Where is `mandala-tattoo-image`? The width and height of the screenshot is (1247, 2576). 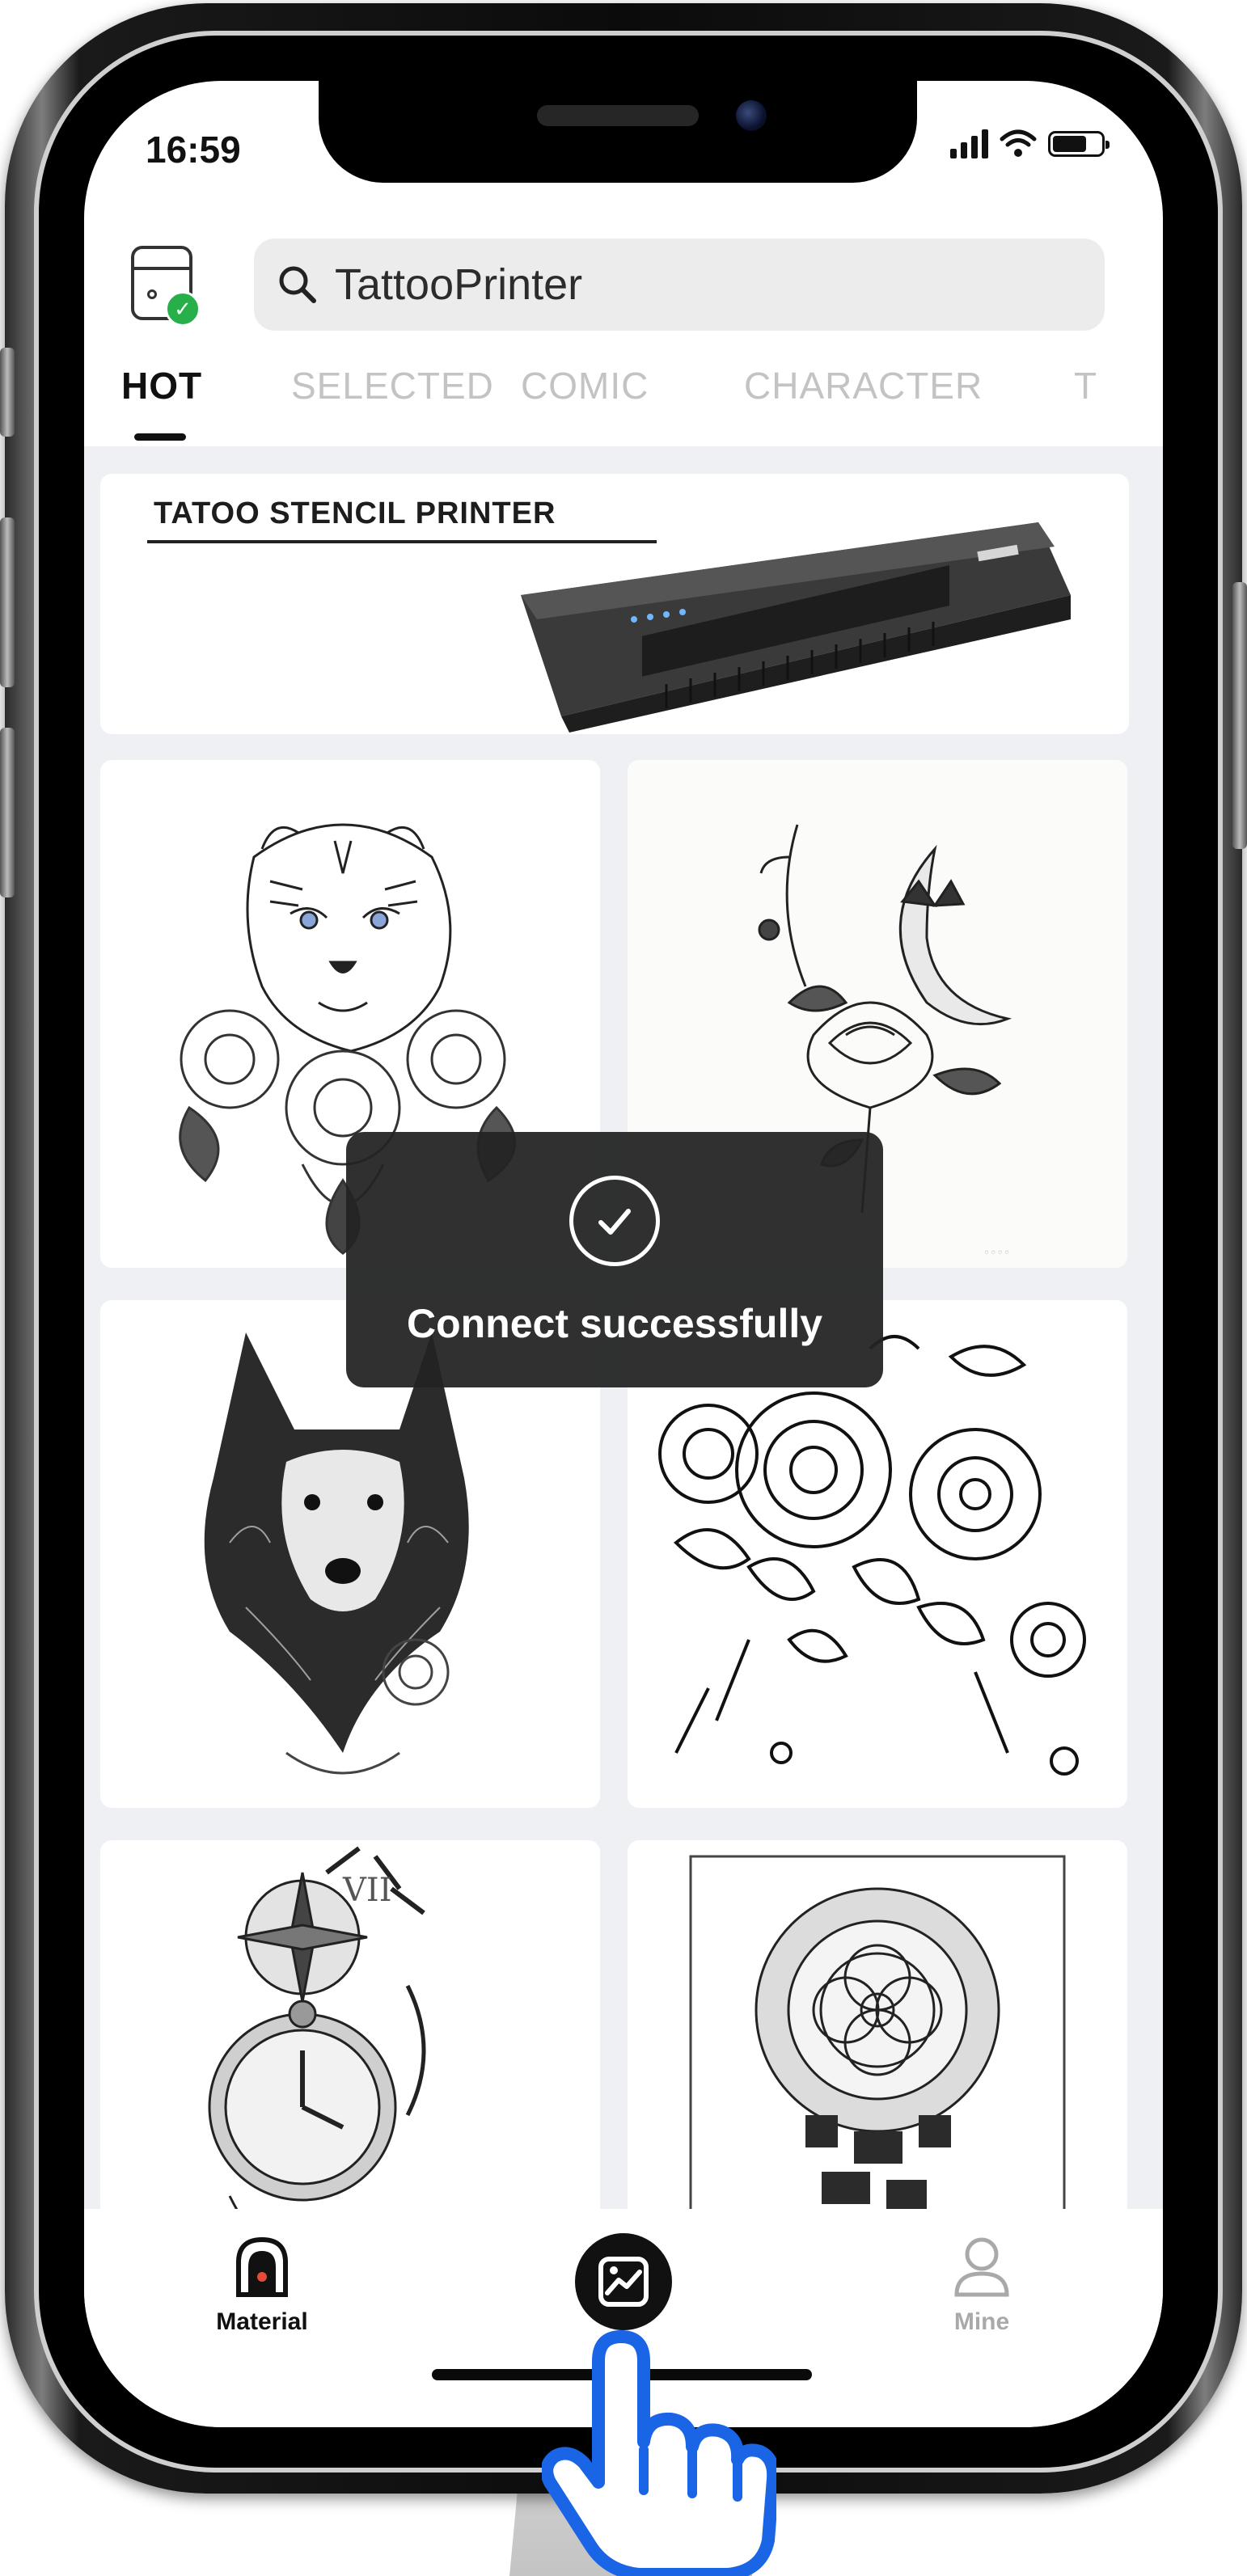 mandala-tattoo-image is located at coordinates (877, 2032).